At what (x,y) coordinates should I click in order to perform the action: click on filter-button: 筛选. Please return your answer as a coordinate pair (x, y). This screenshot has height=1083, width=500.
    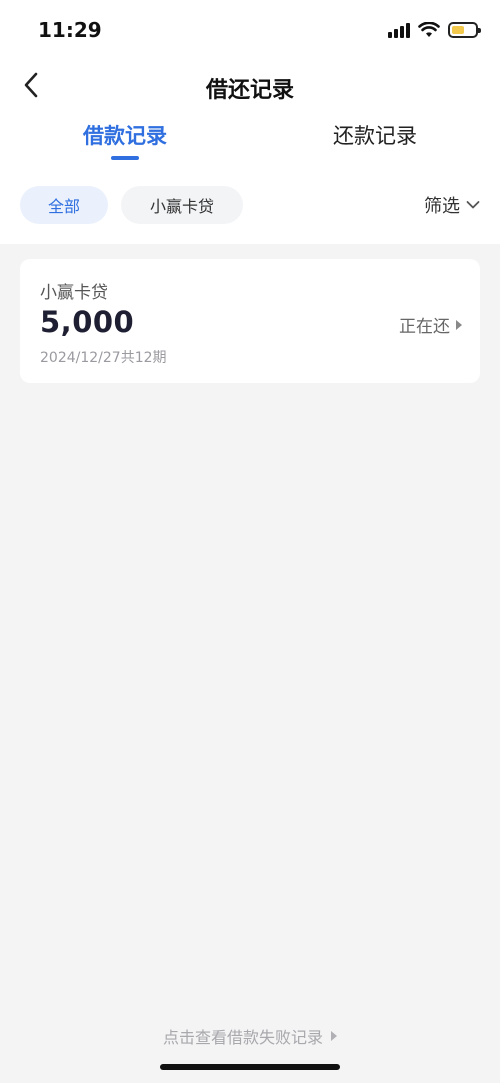
    Looking at the image, I should click on (452, 205).